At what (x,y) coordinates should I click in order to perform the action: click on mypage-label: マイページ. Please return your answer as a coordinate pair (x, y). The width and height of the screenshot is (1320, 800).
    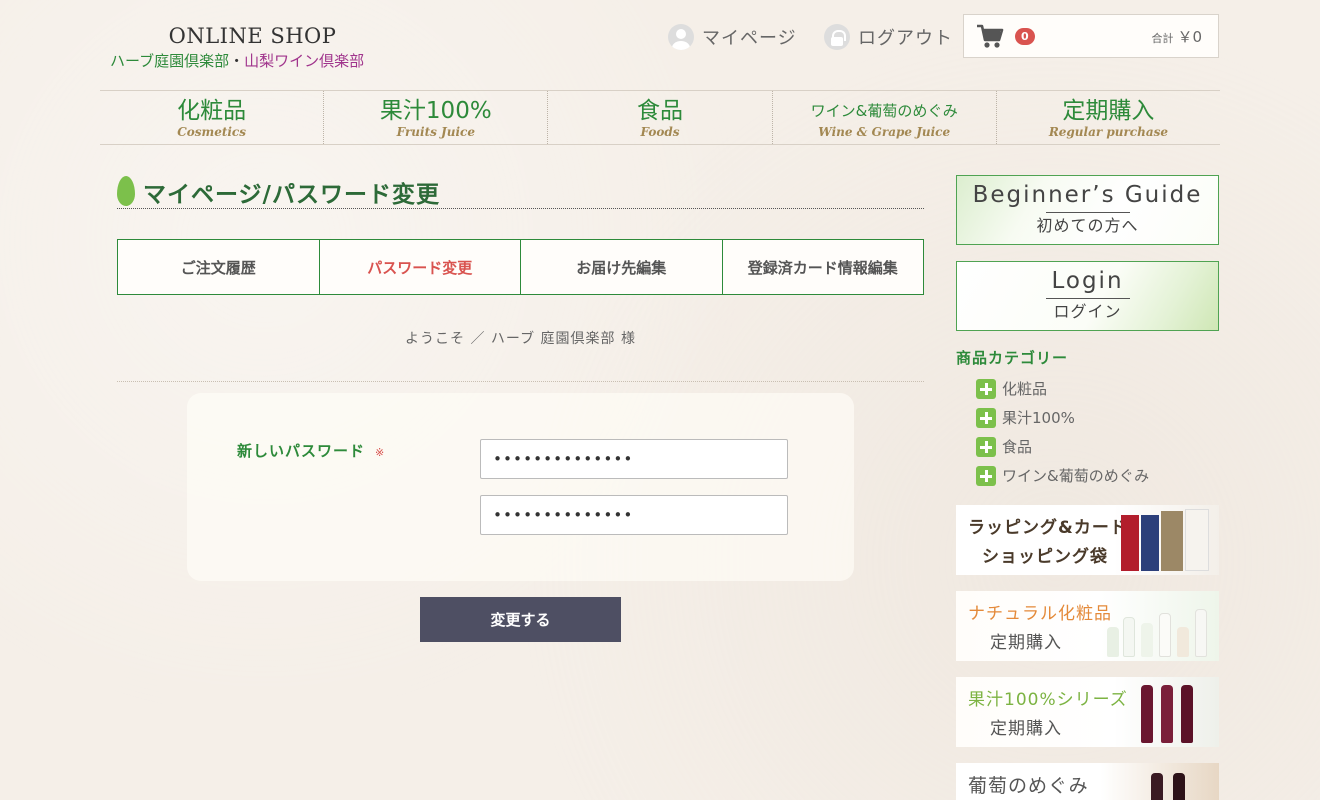
    Looking at the image, I should click on (749, 38).